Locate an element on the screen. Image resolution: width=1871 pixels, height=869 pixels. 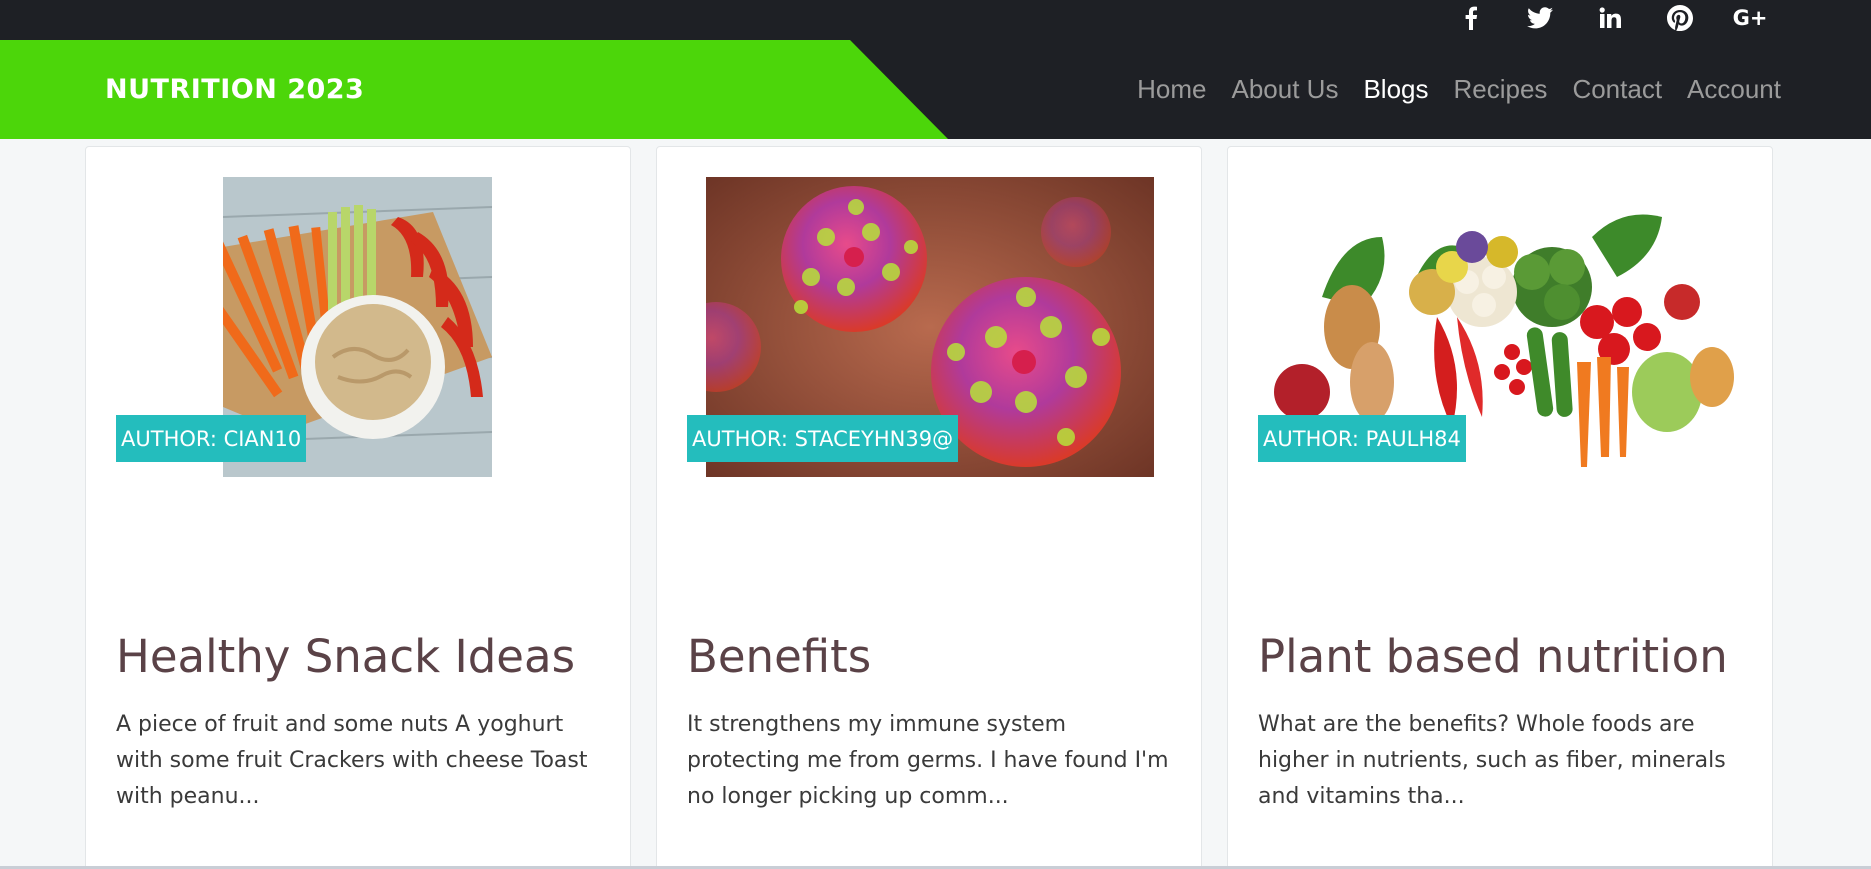
social-bar: G+ is located at coordinates (935, 20).